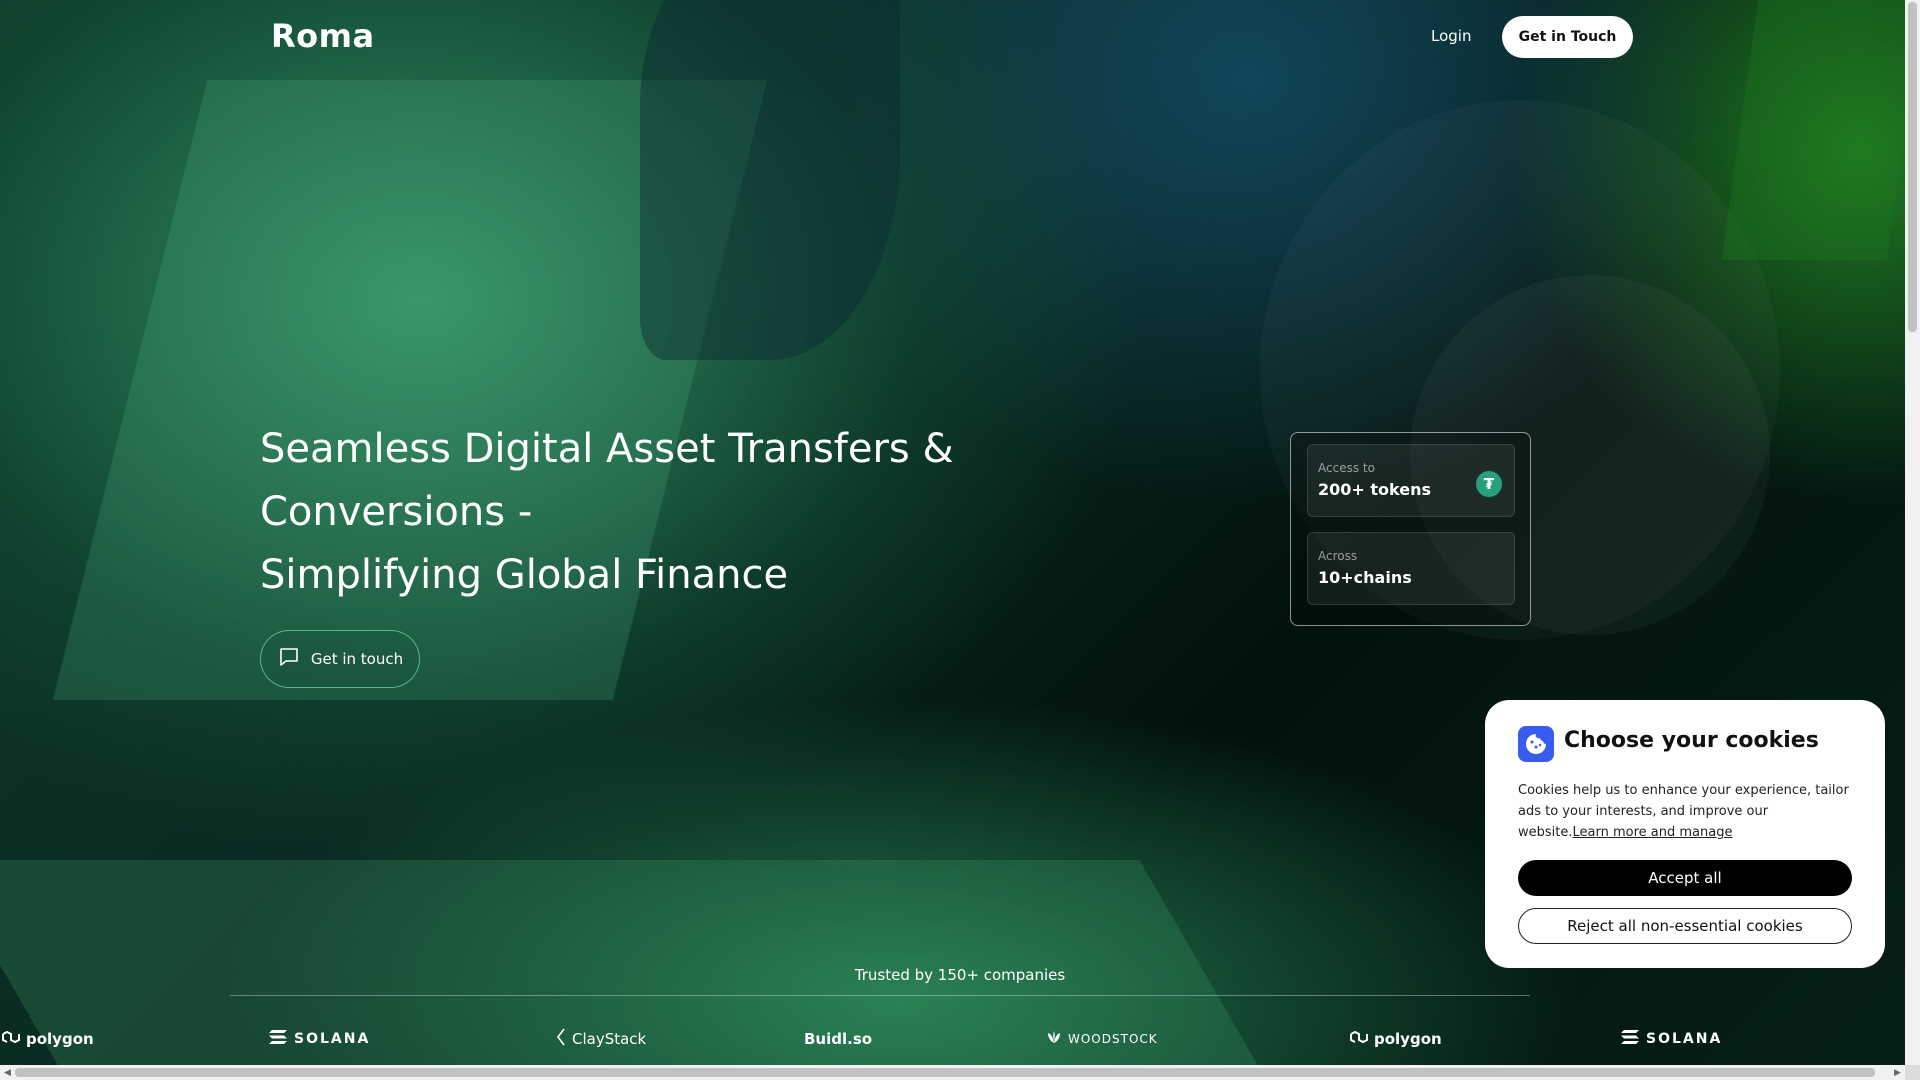  I want to click on stat-label: Across, so click(1338, 556).